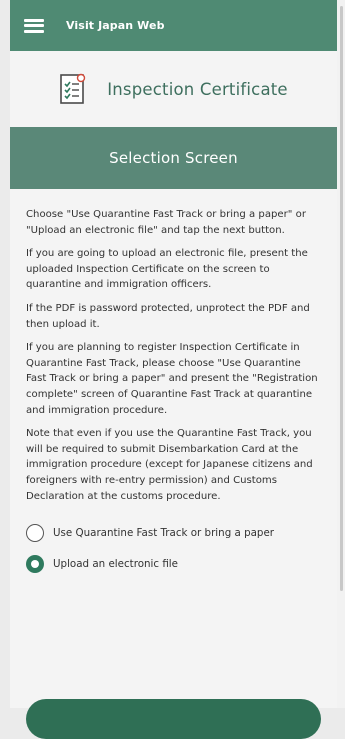  Describe the element at coordinates (35, 564) in the screenshot. I see `radio-button-selected` at that location.